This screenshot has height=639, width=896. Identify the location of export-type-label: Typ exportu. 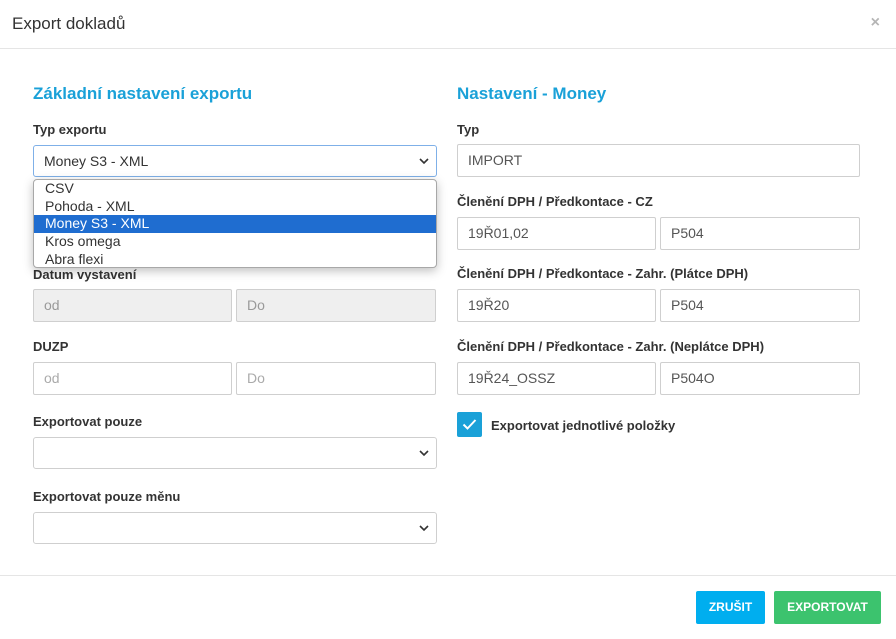
(70, 129).